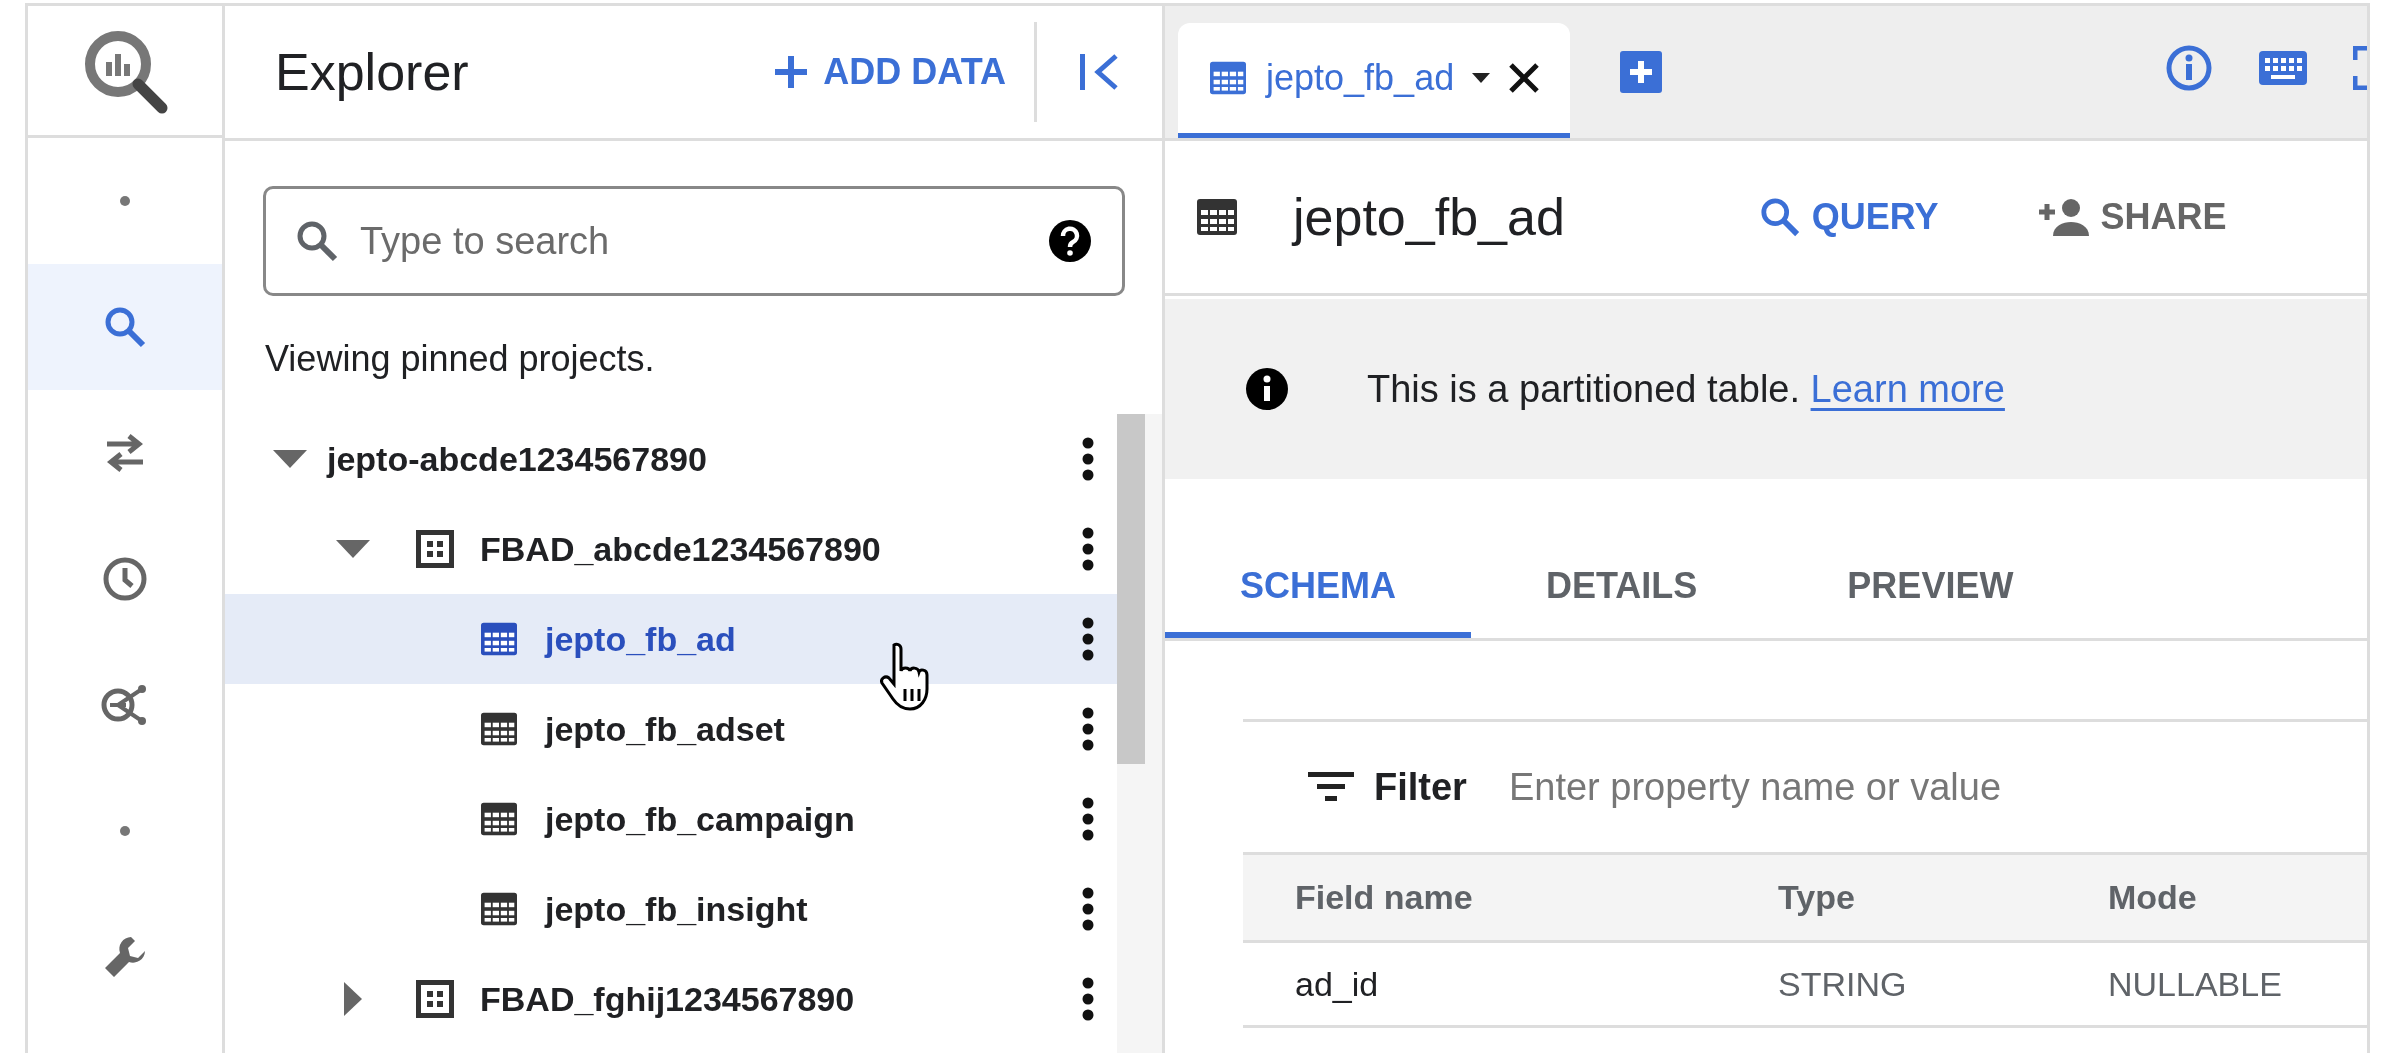 The width and height of the screenshot is (2400, 1053). I want to click on filter-field: Enter property name or value, so click(1936, 787).